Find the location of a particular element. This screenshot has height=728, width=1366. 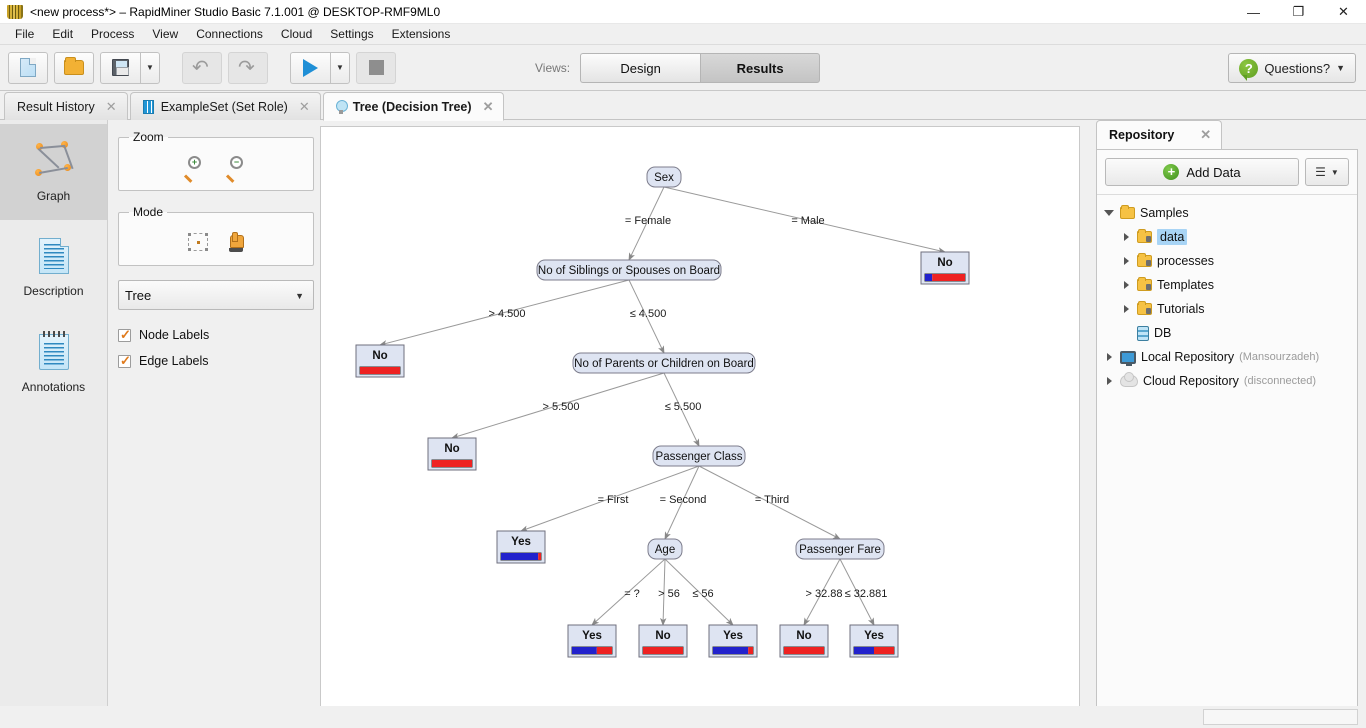

tree-split-node: Age is located at coordinates (665, 549).